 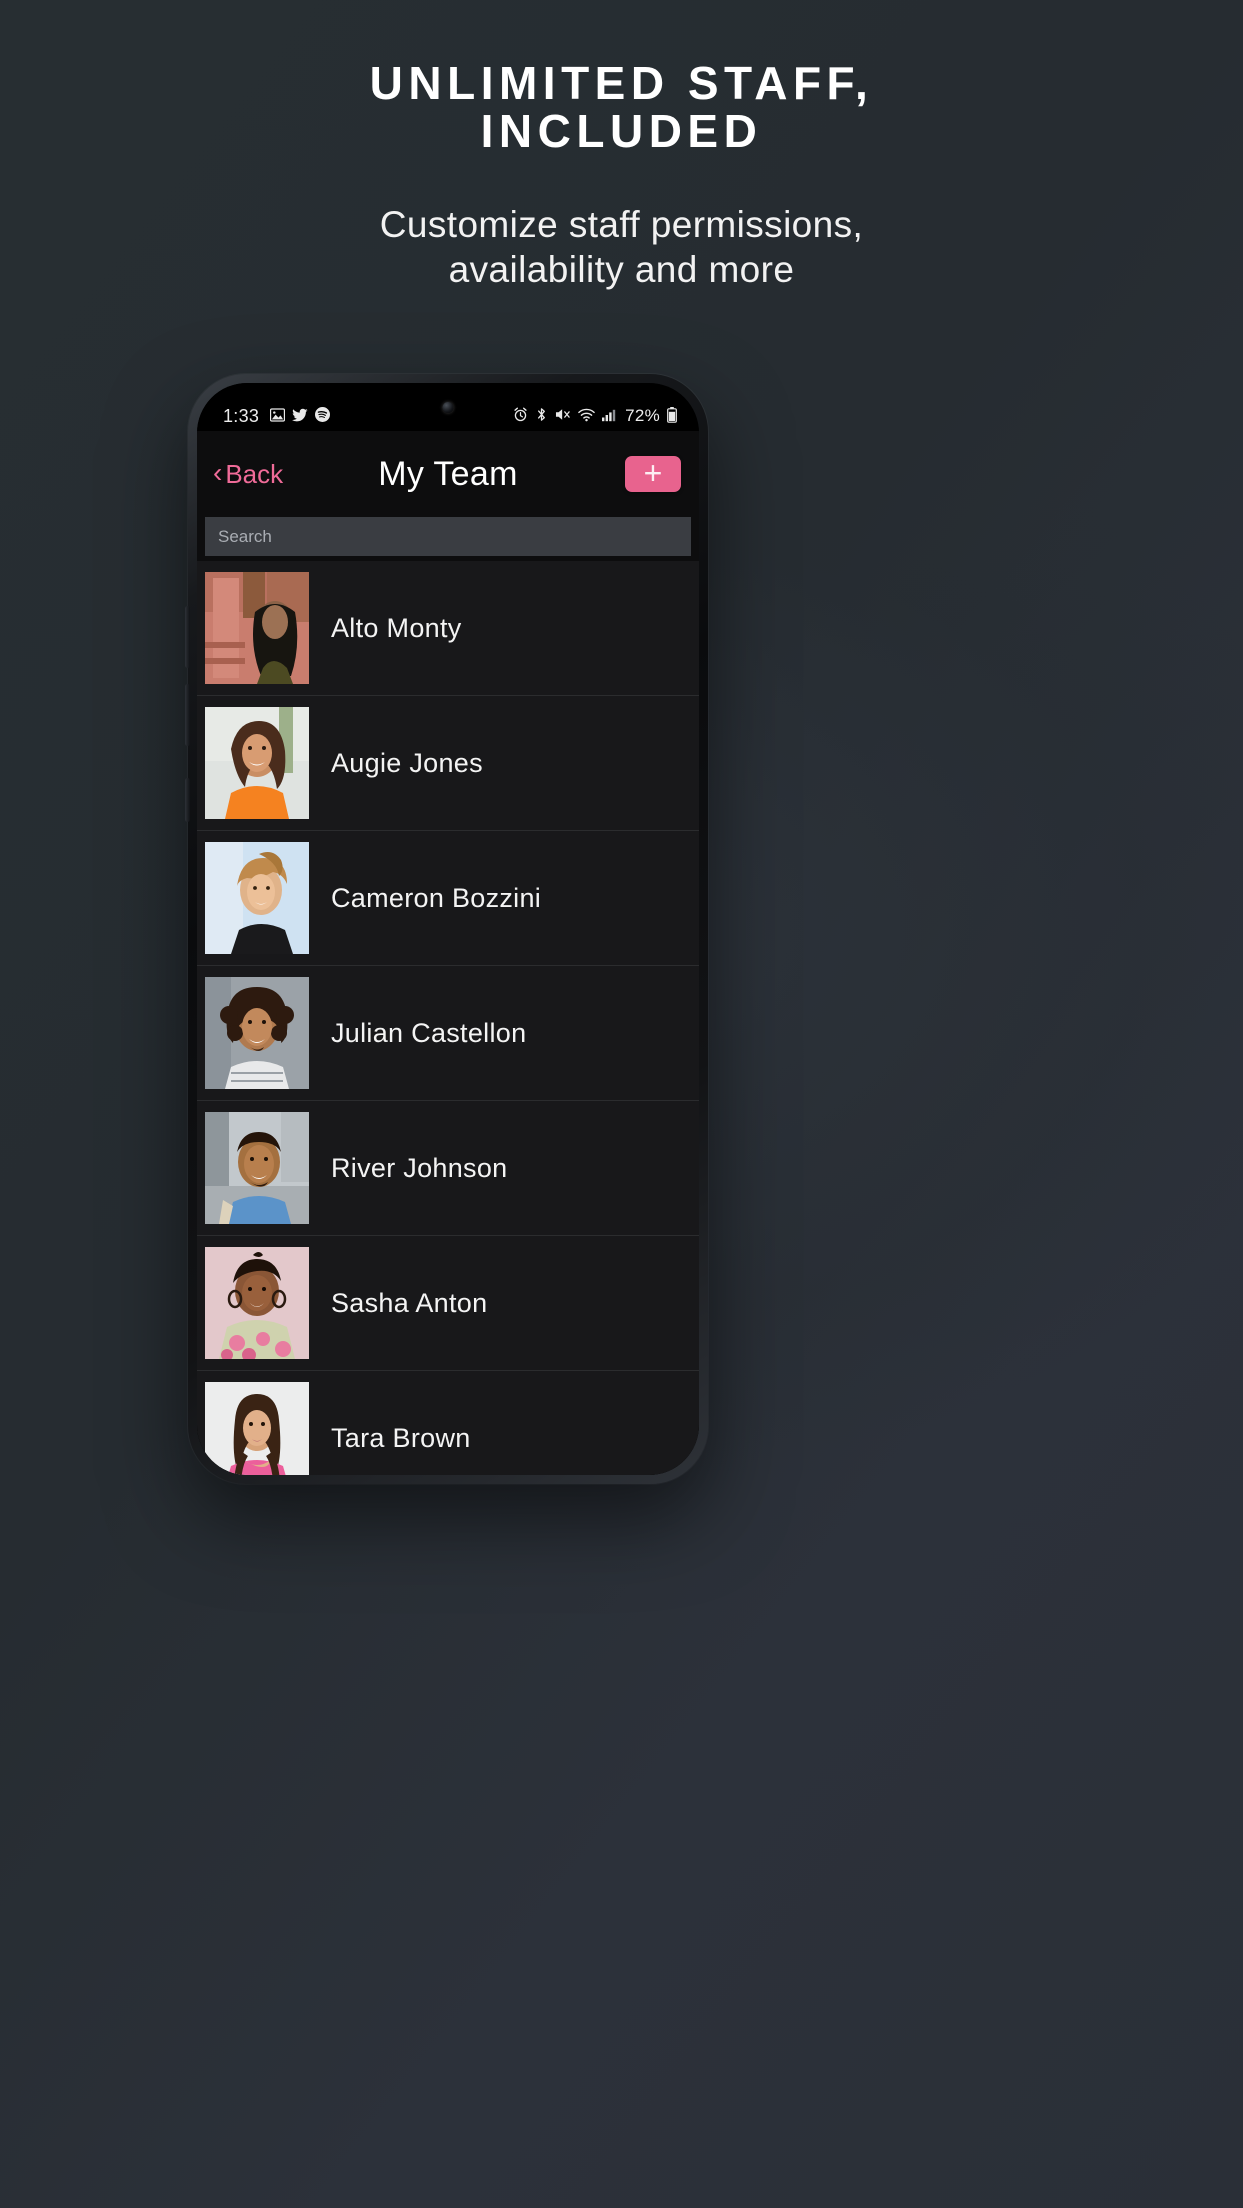 What do you see at coordinates (257, 1168) in the screenshot?
I see `photo-river-johnson` at bounding box center [257, 1168].